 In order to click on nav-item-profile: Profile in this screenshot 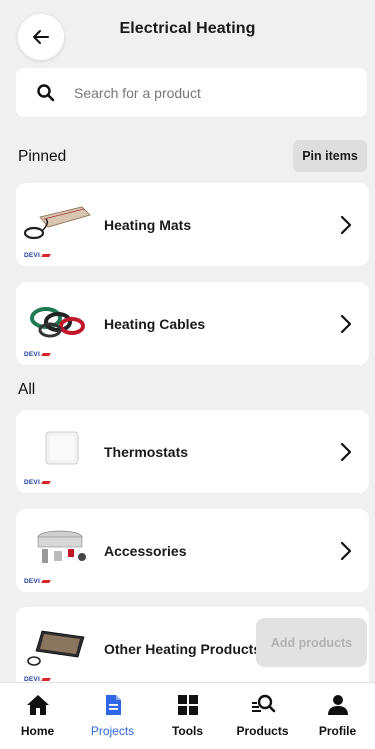, I will do `click(337, 716)`.